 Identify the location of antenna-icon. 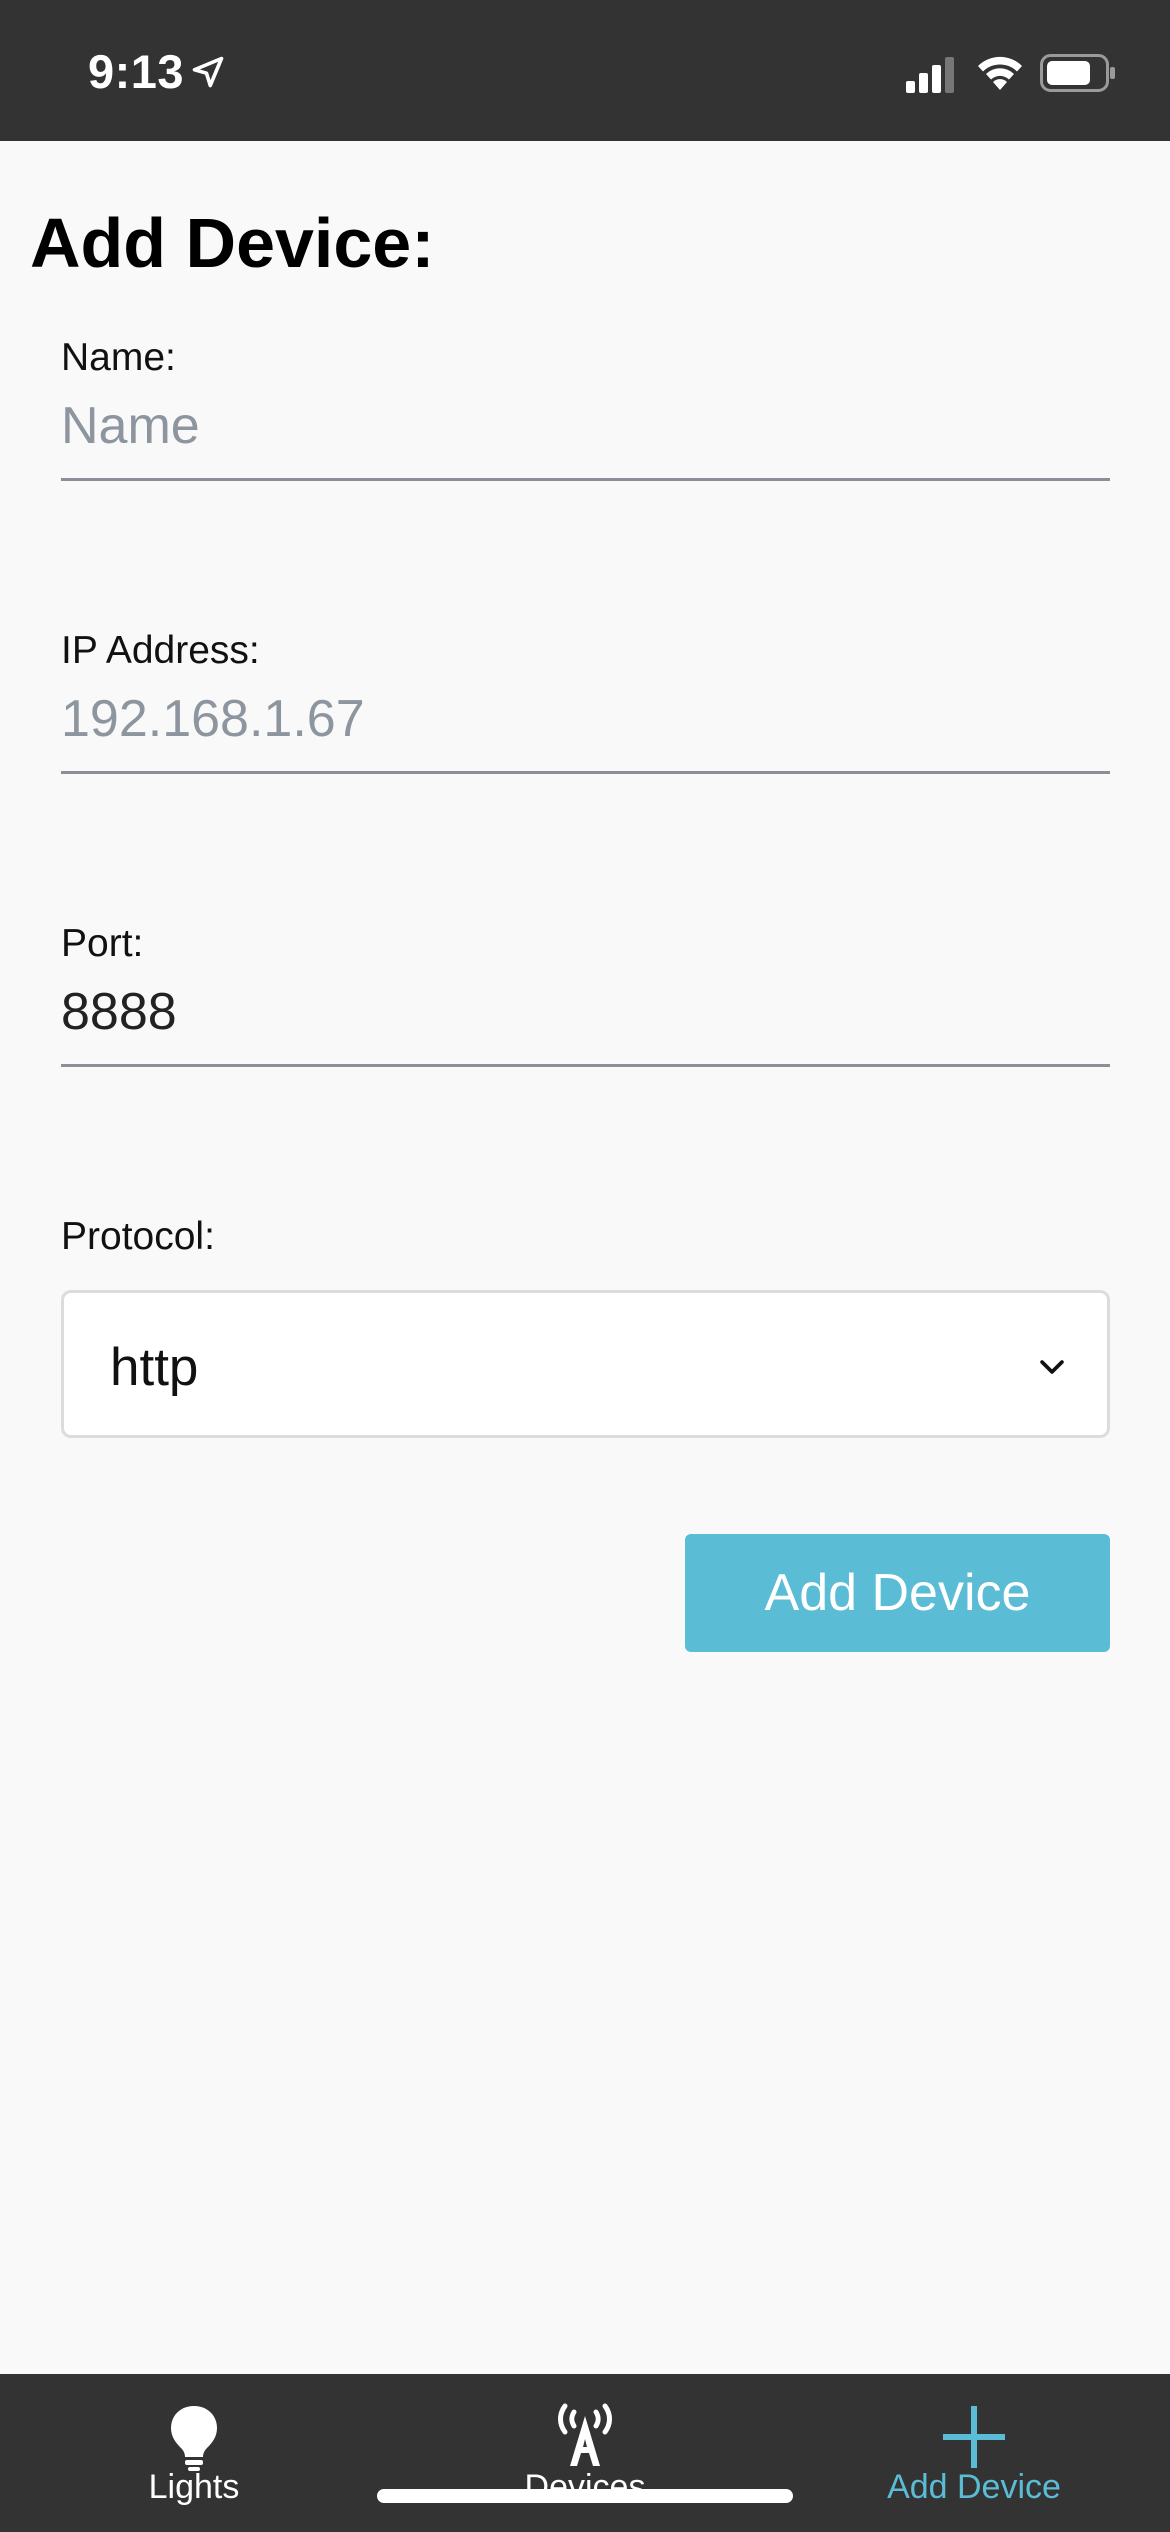
(585, 2434).